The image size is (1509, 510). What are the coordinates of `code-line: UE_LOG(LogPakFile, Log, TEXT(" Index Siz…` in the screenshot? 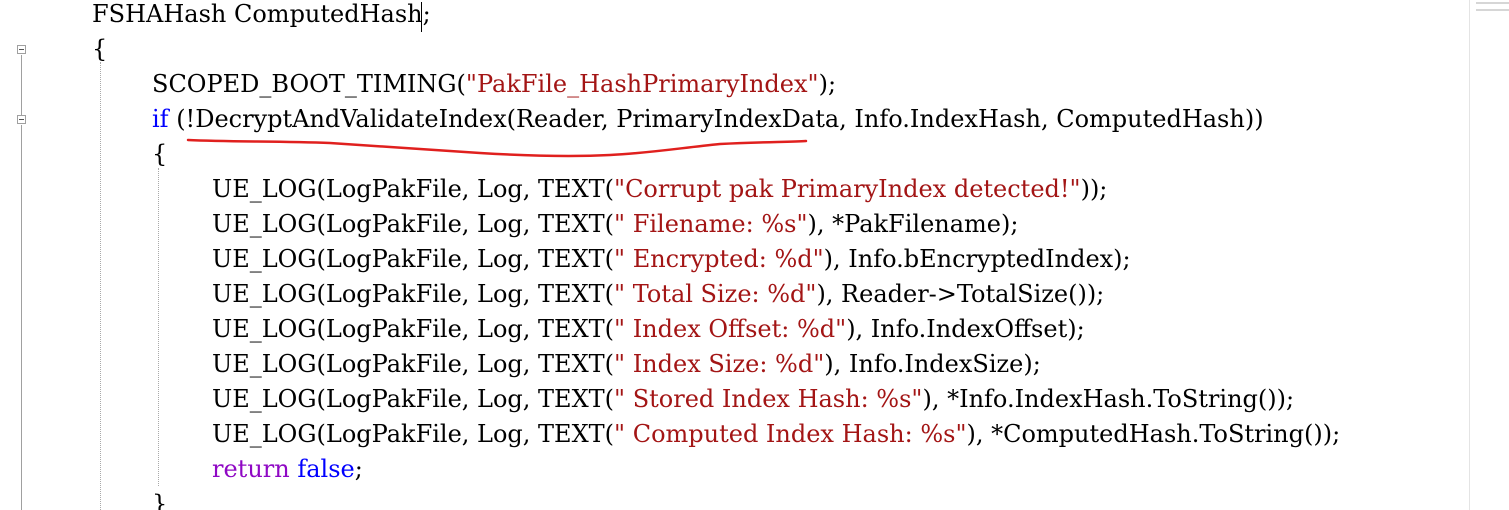 It's located at (626, 364).